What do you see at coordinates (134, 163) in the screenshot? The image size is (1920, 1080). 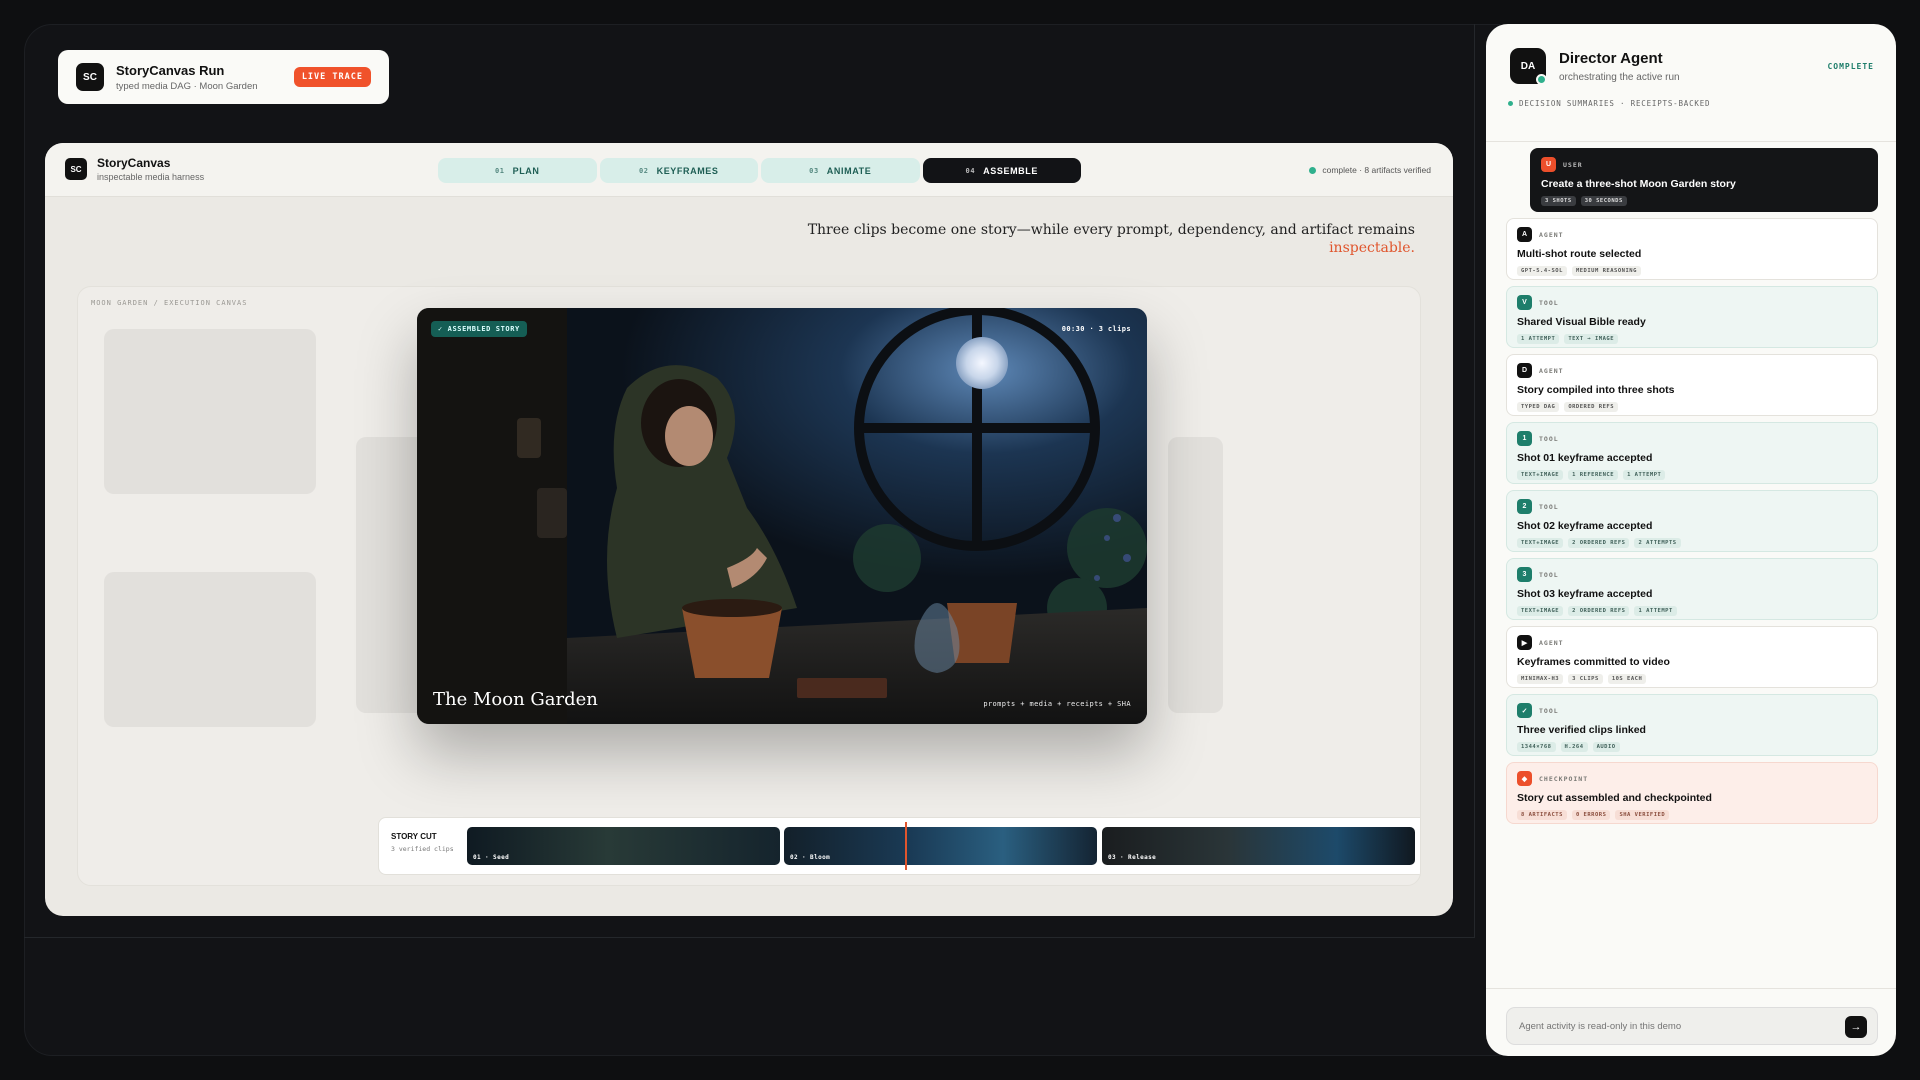 I see `app-title: StoryCanvas` at bounding box center [134, 163].